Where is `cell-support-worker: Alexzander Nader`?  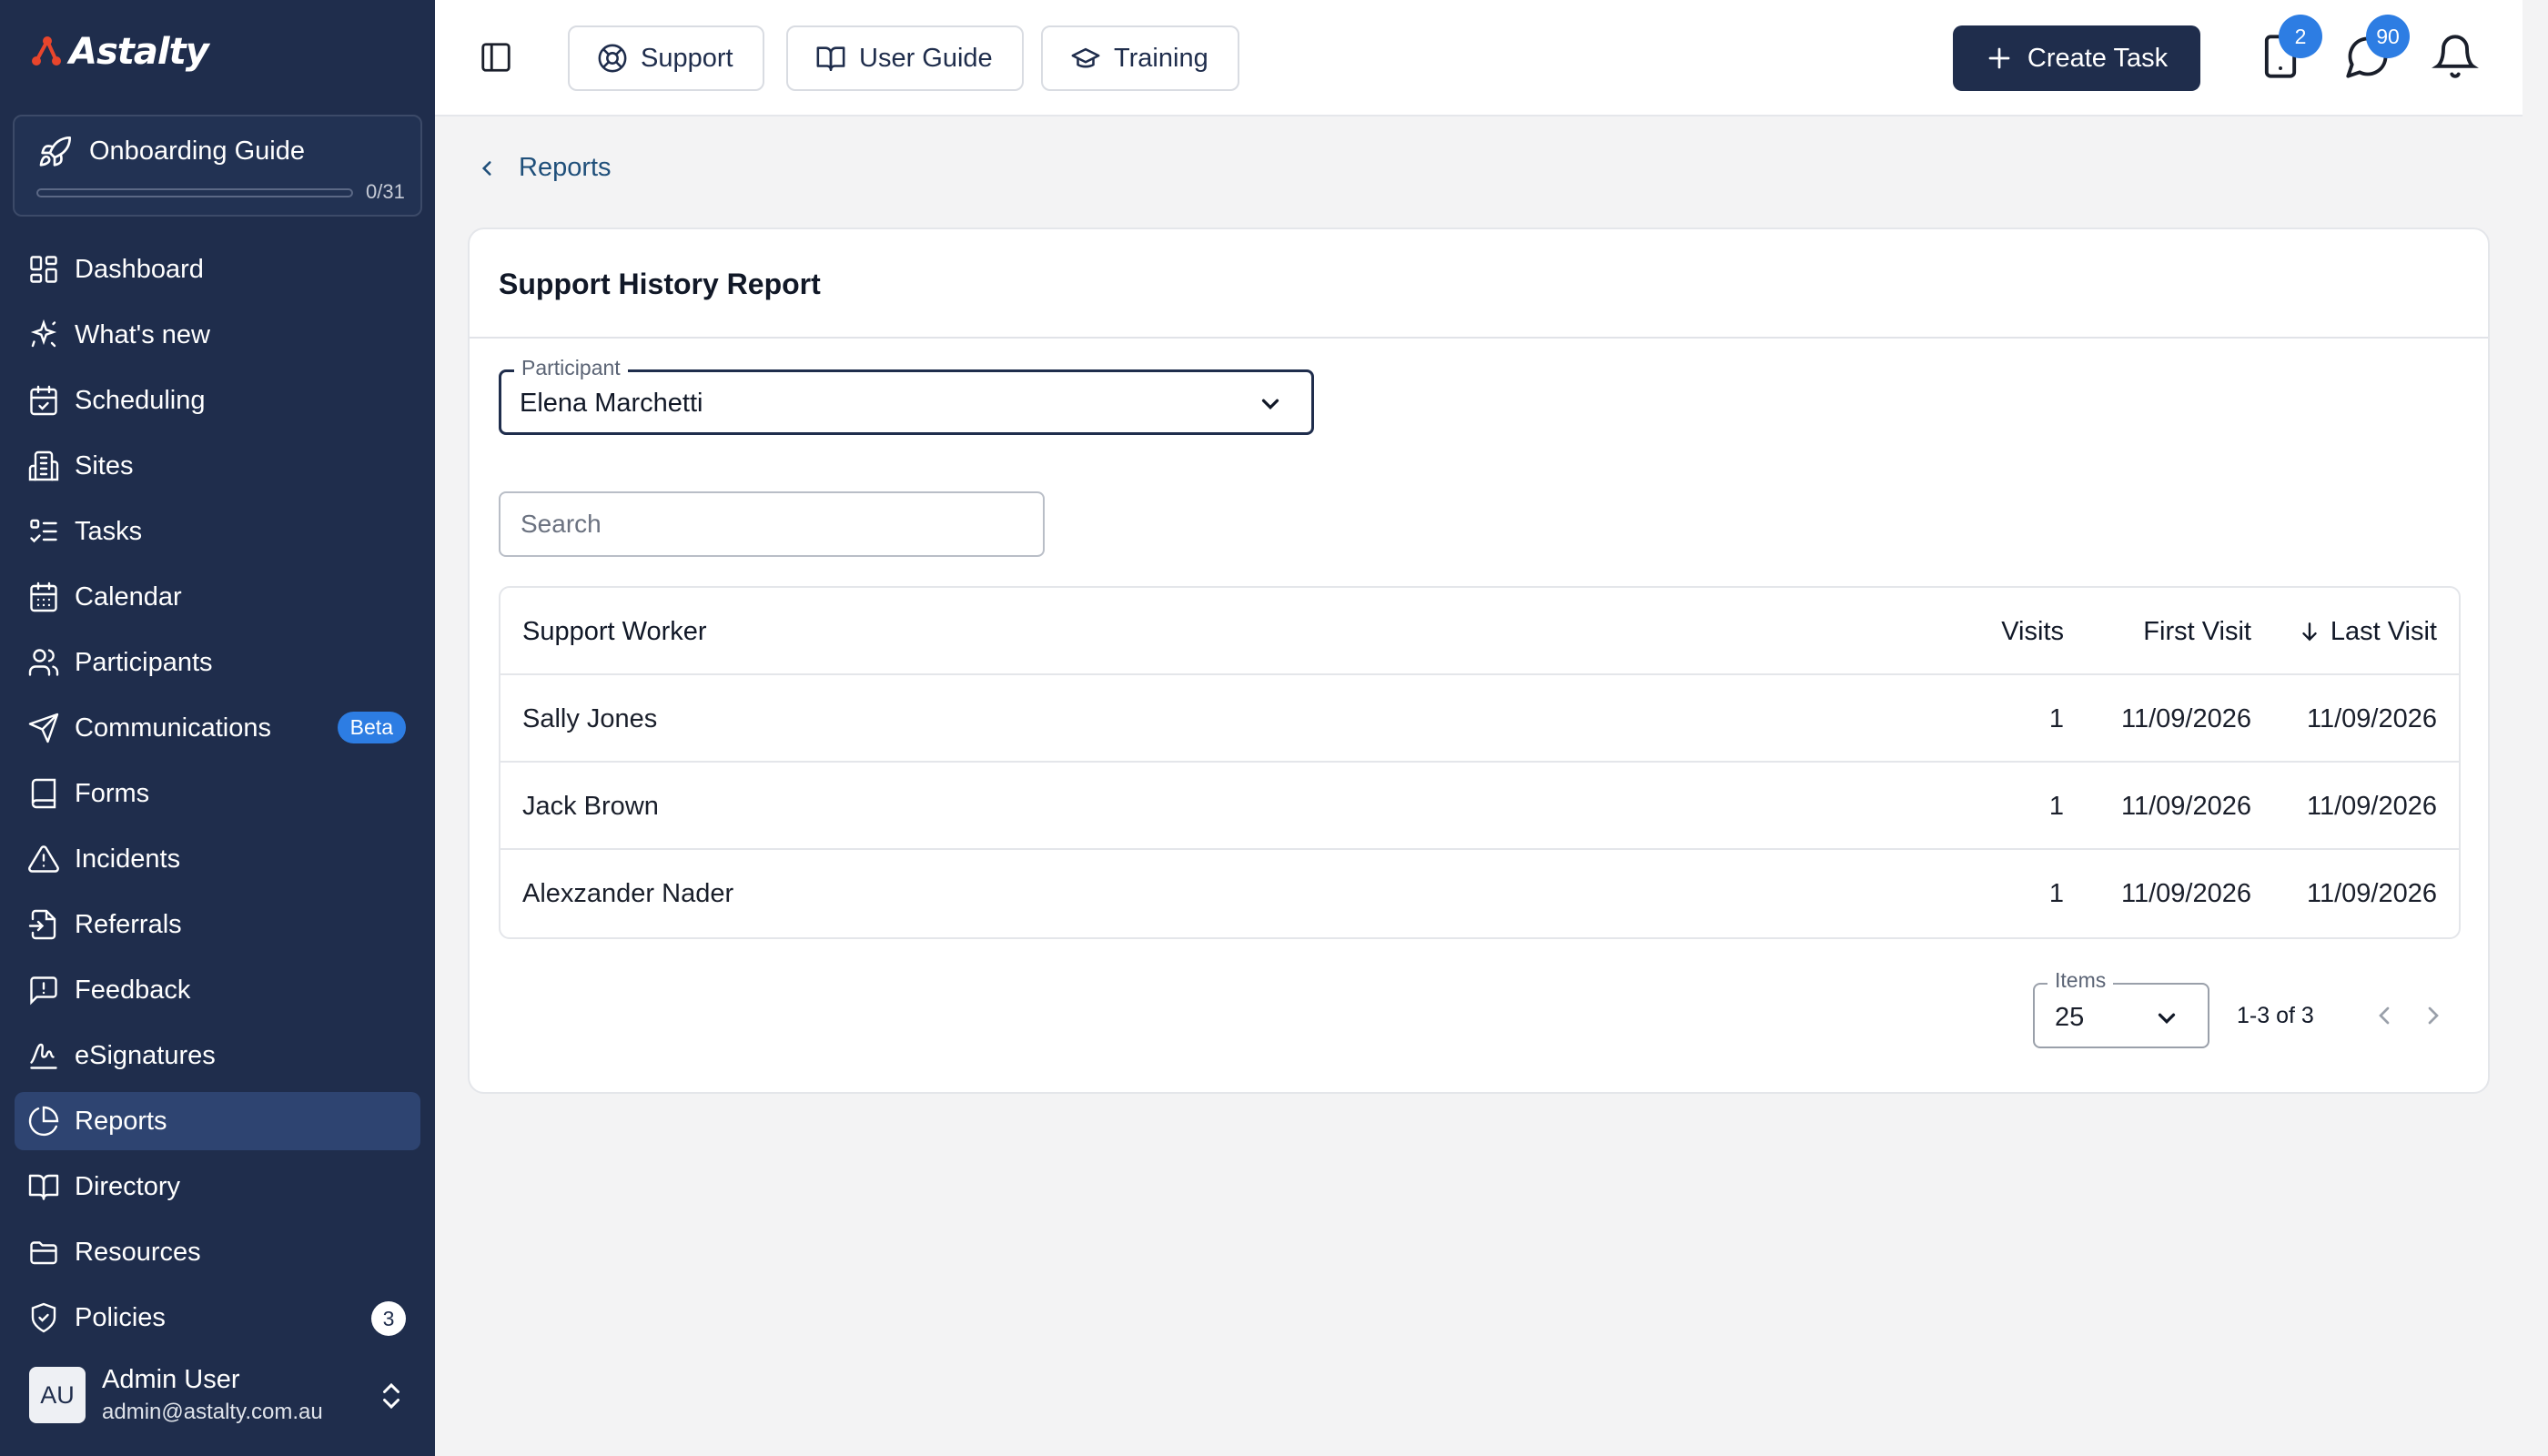 cell-support-worker: Alexzander Nader is located at coordinates (628, 894).